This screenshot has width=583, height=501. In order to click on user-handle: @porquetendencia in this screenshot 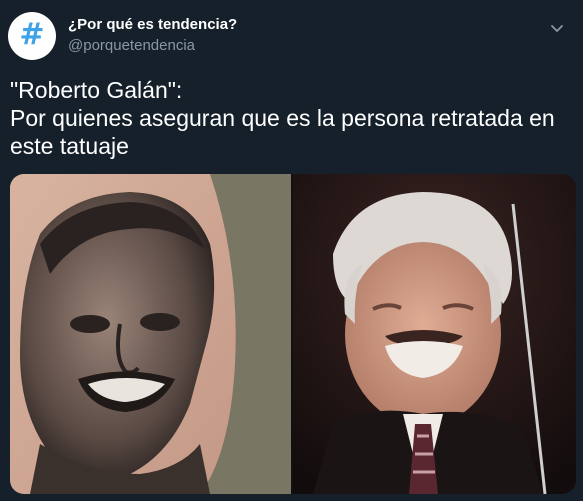, I will do `click(152, 46)`.